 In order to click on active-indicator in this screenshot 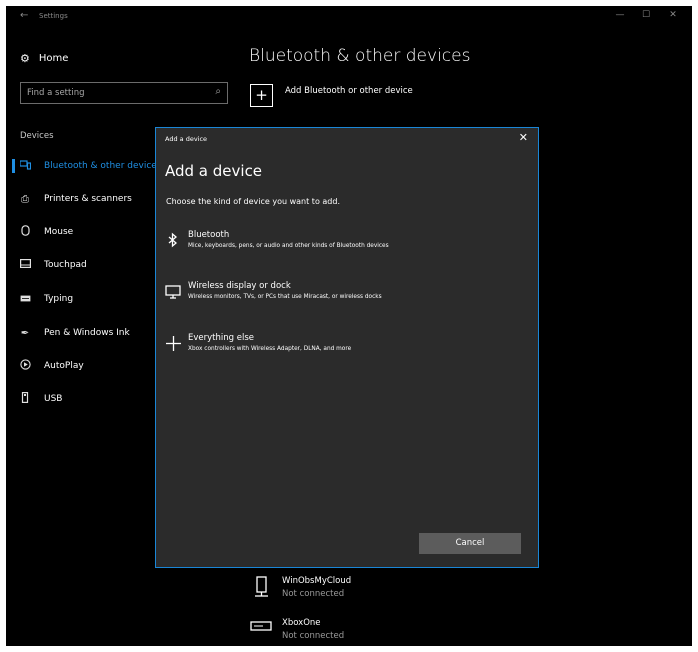, I will do `click(13, 166)`.